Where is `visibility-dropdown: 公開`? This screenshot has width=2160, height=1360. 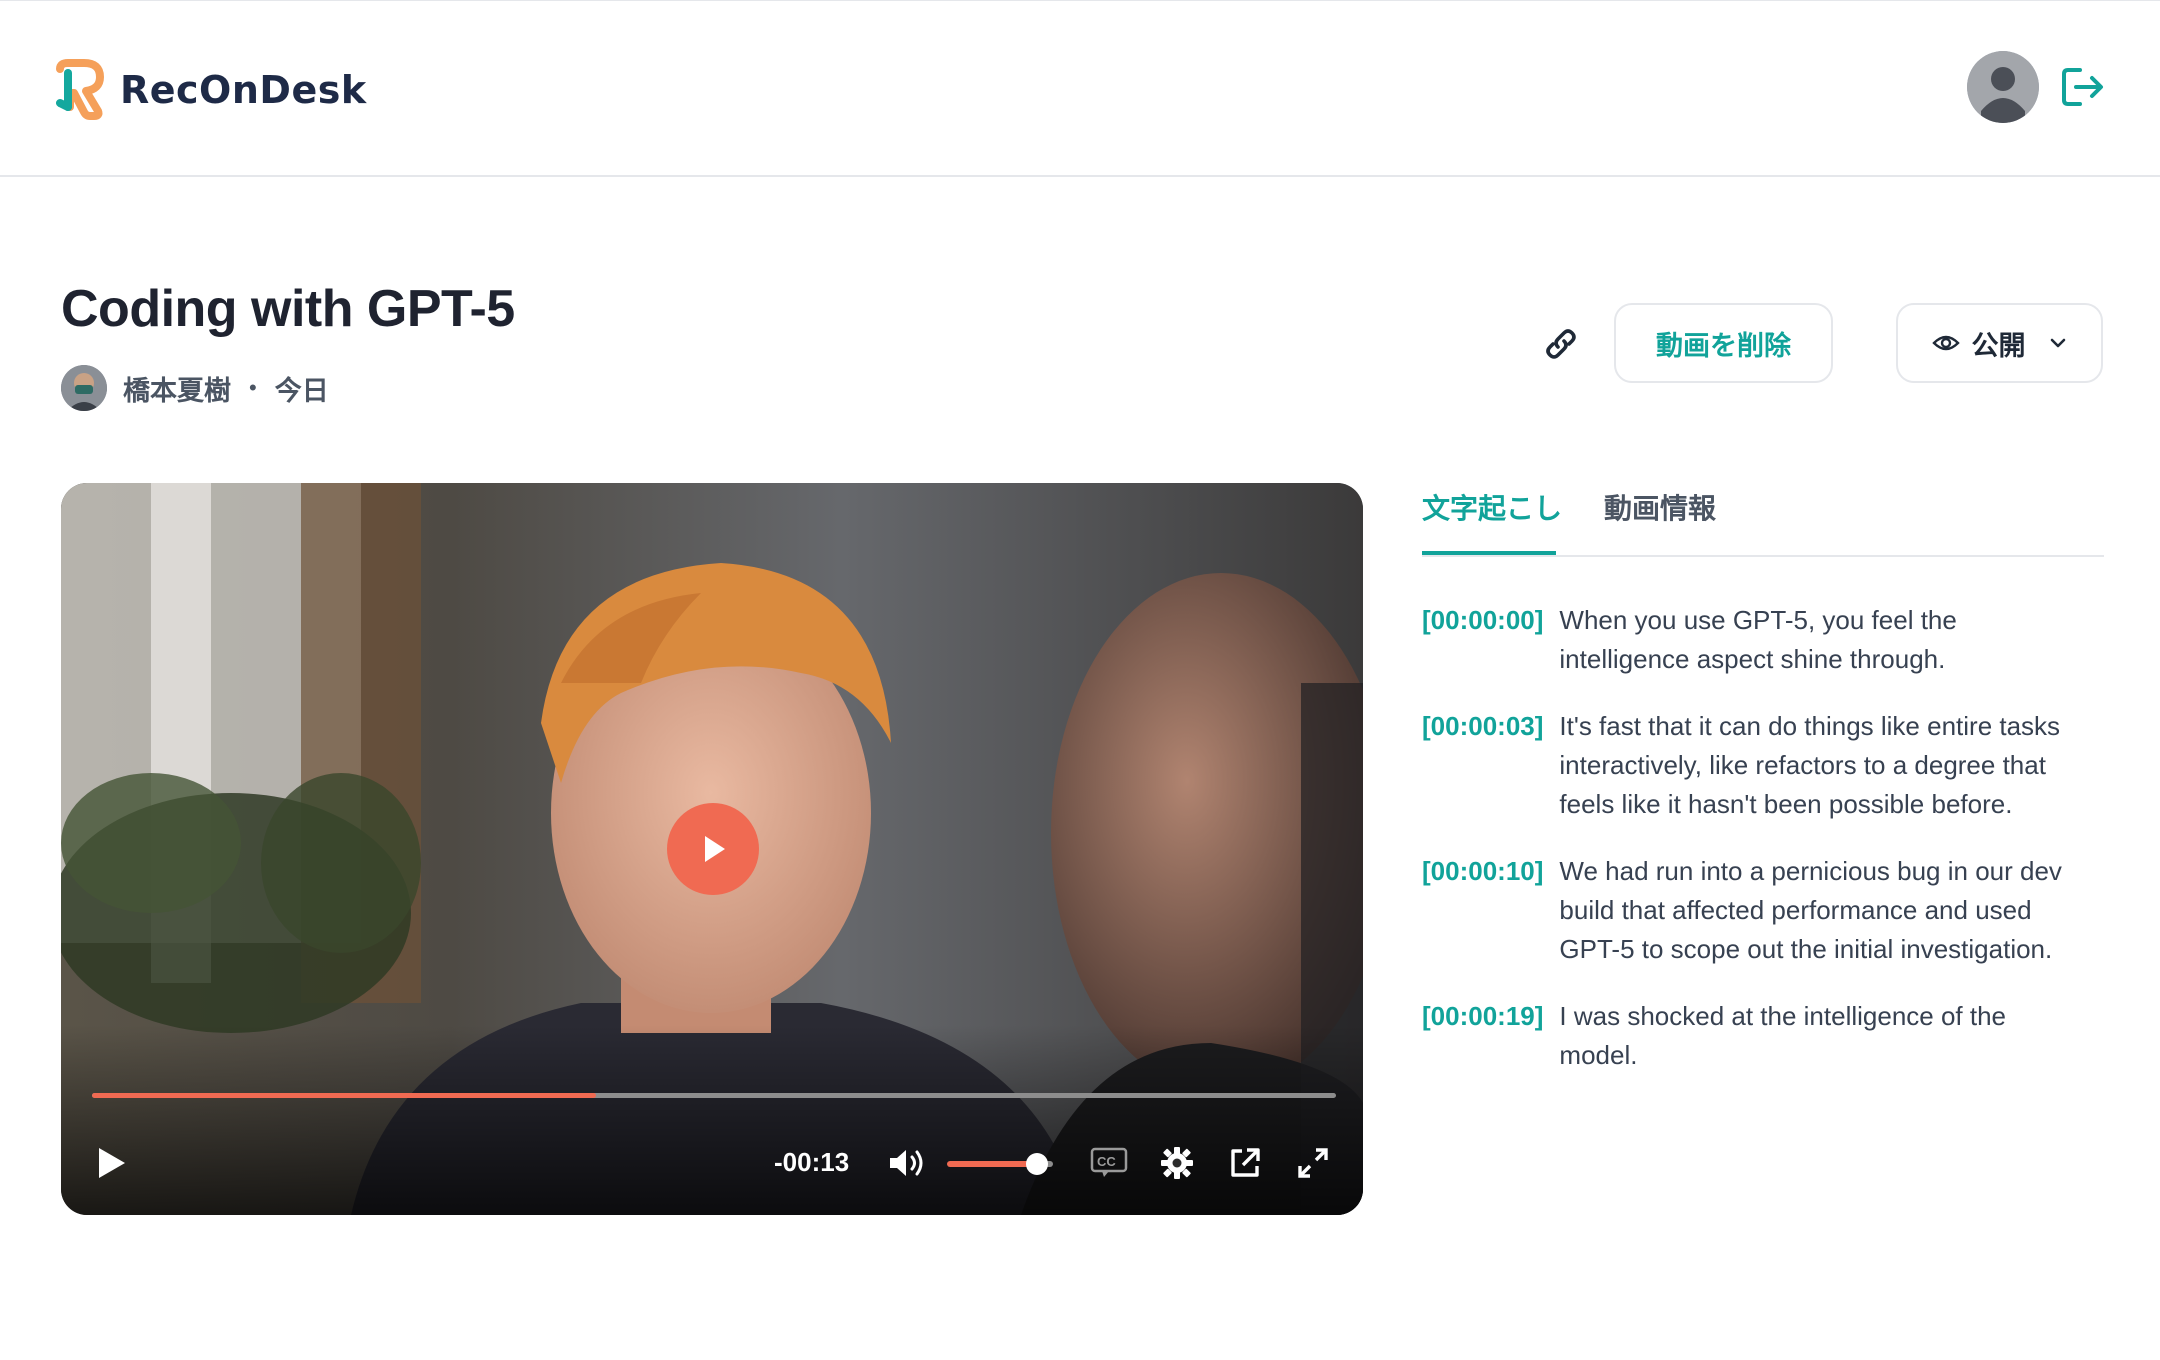 visibility-dropdown: 公開 is located at coordinates (1999, 343).